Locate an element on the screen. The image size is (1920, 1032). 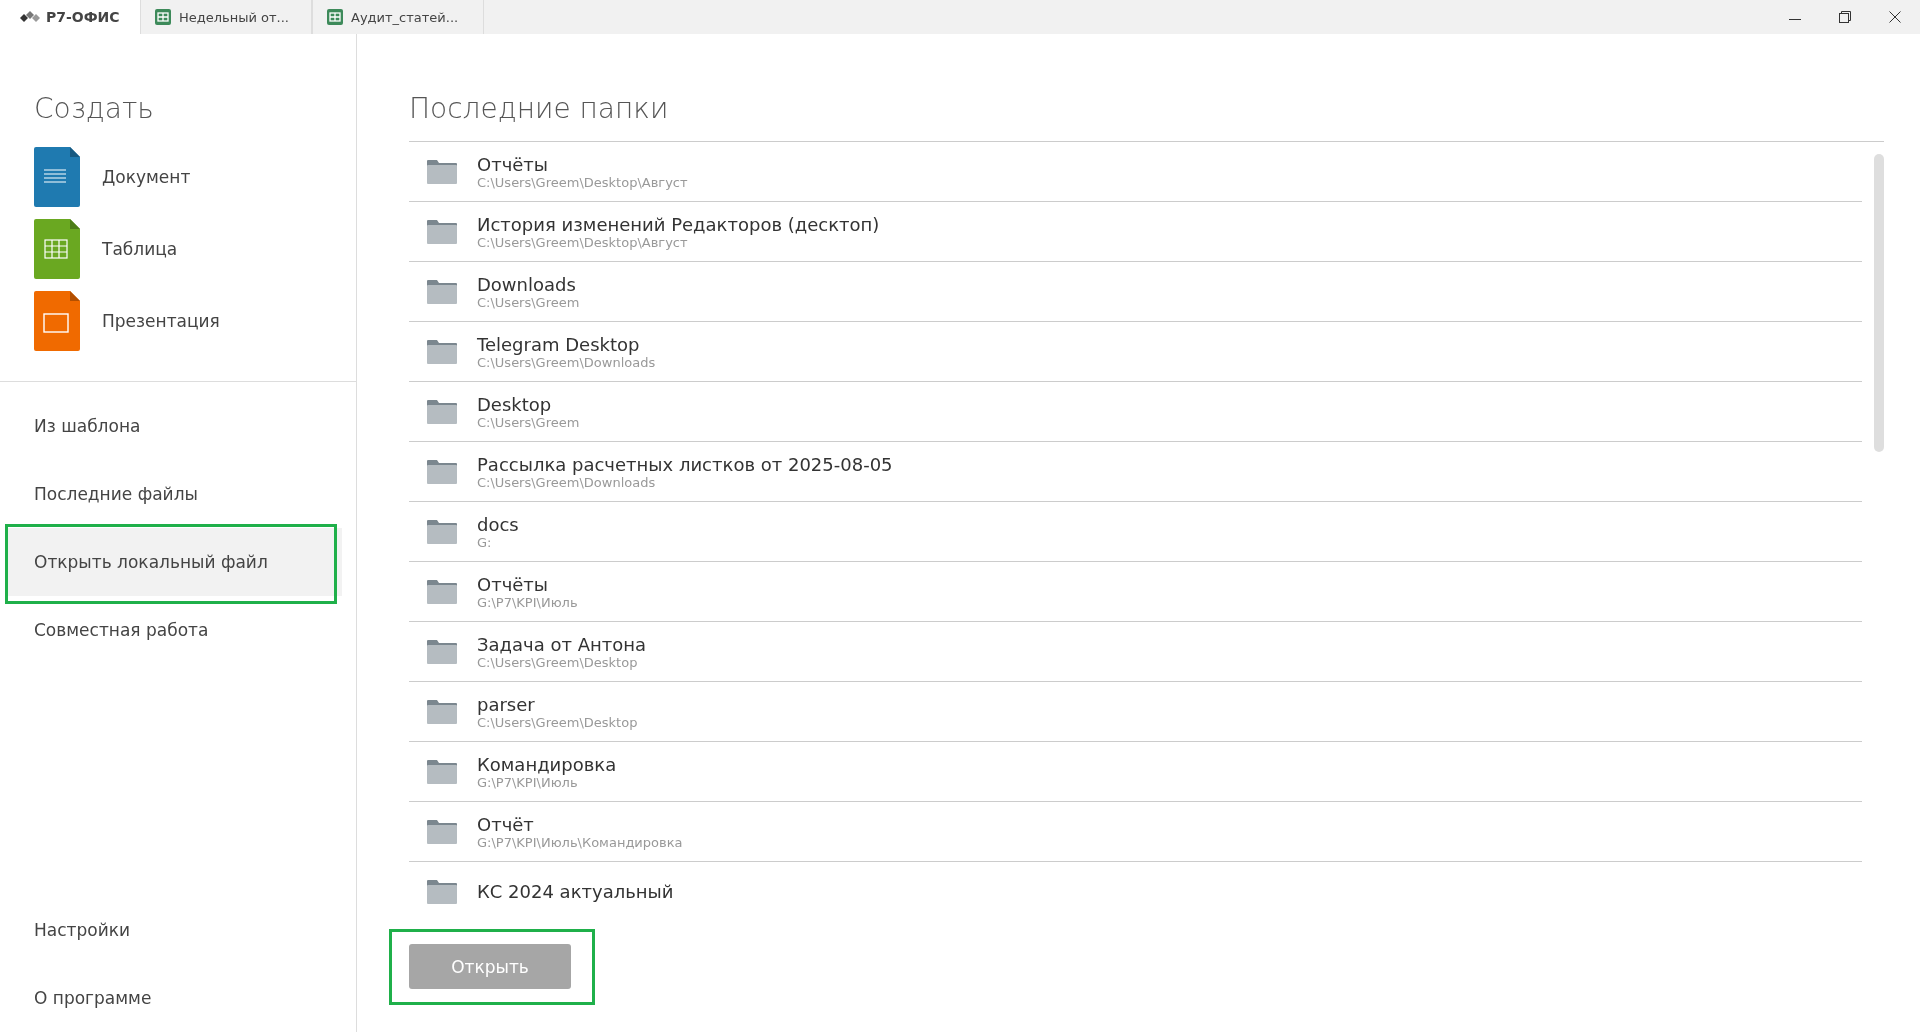
folder-row: Telegram Desktop C:\Users\Greem\Downloads is located at coordinates (1135, 352).